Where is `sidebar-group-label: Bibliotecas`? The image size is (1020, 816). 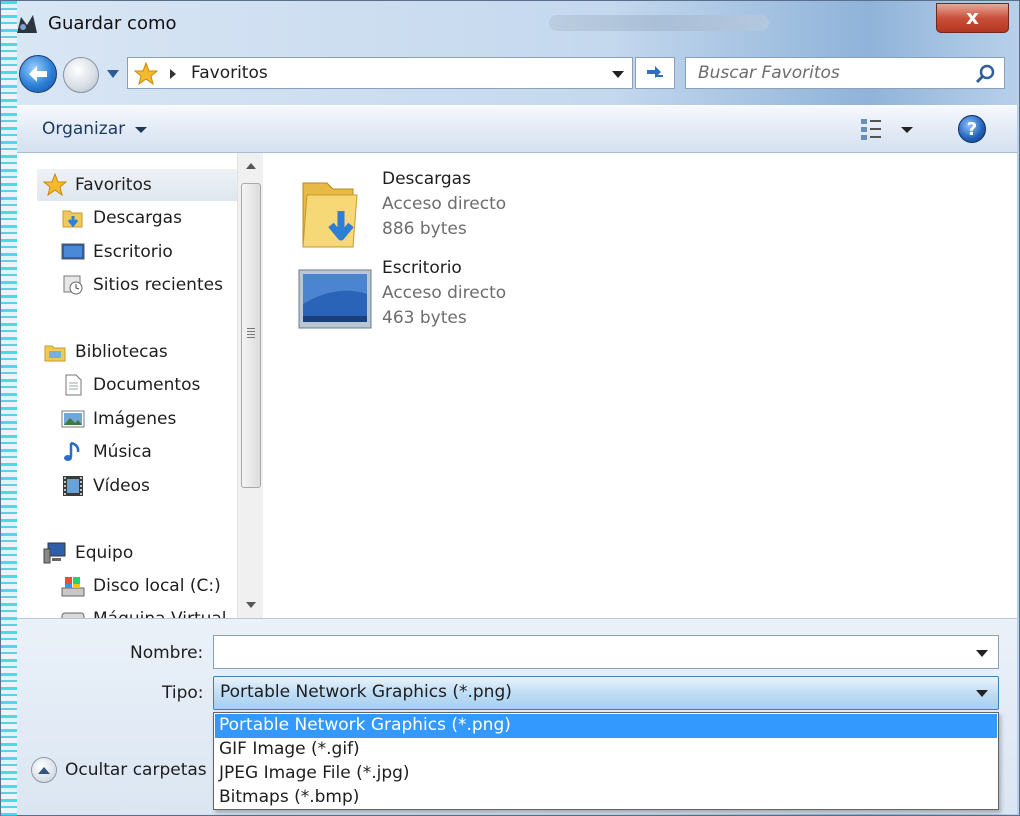 sidebar-group-label: Bibliotecas is located at coordinates (121, 352).